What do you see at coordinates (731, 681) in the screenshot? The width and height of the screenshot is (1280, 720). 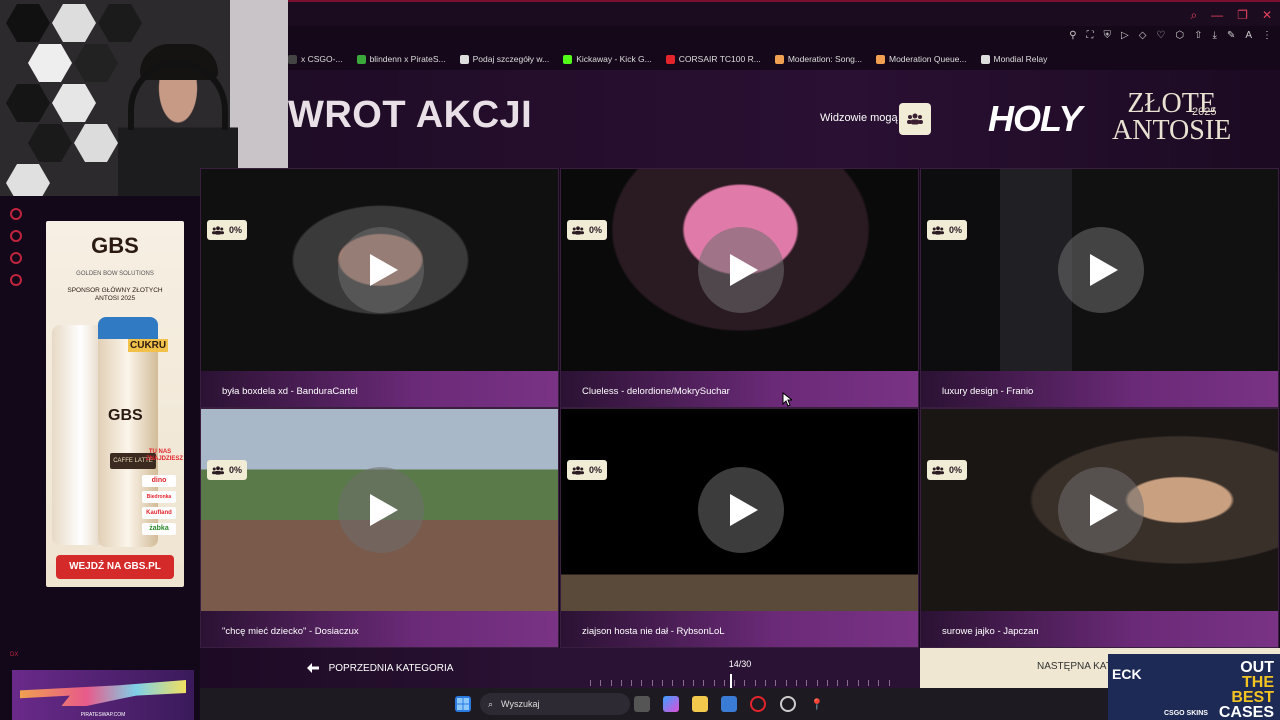 I see `pager-position-indicator` at bounding box center [731, 681].